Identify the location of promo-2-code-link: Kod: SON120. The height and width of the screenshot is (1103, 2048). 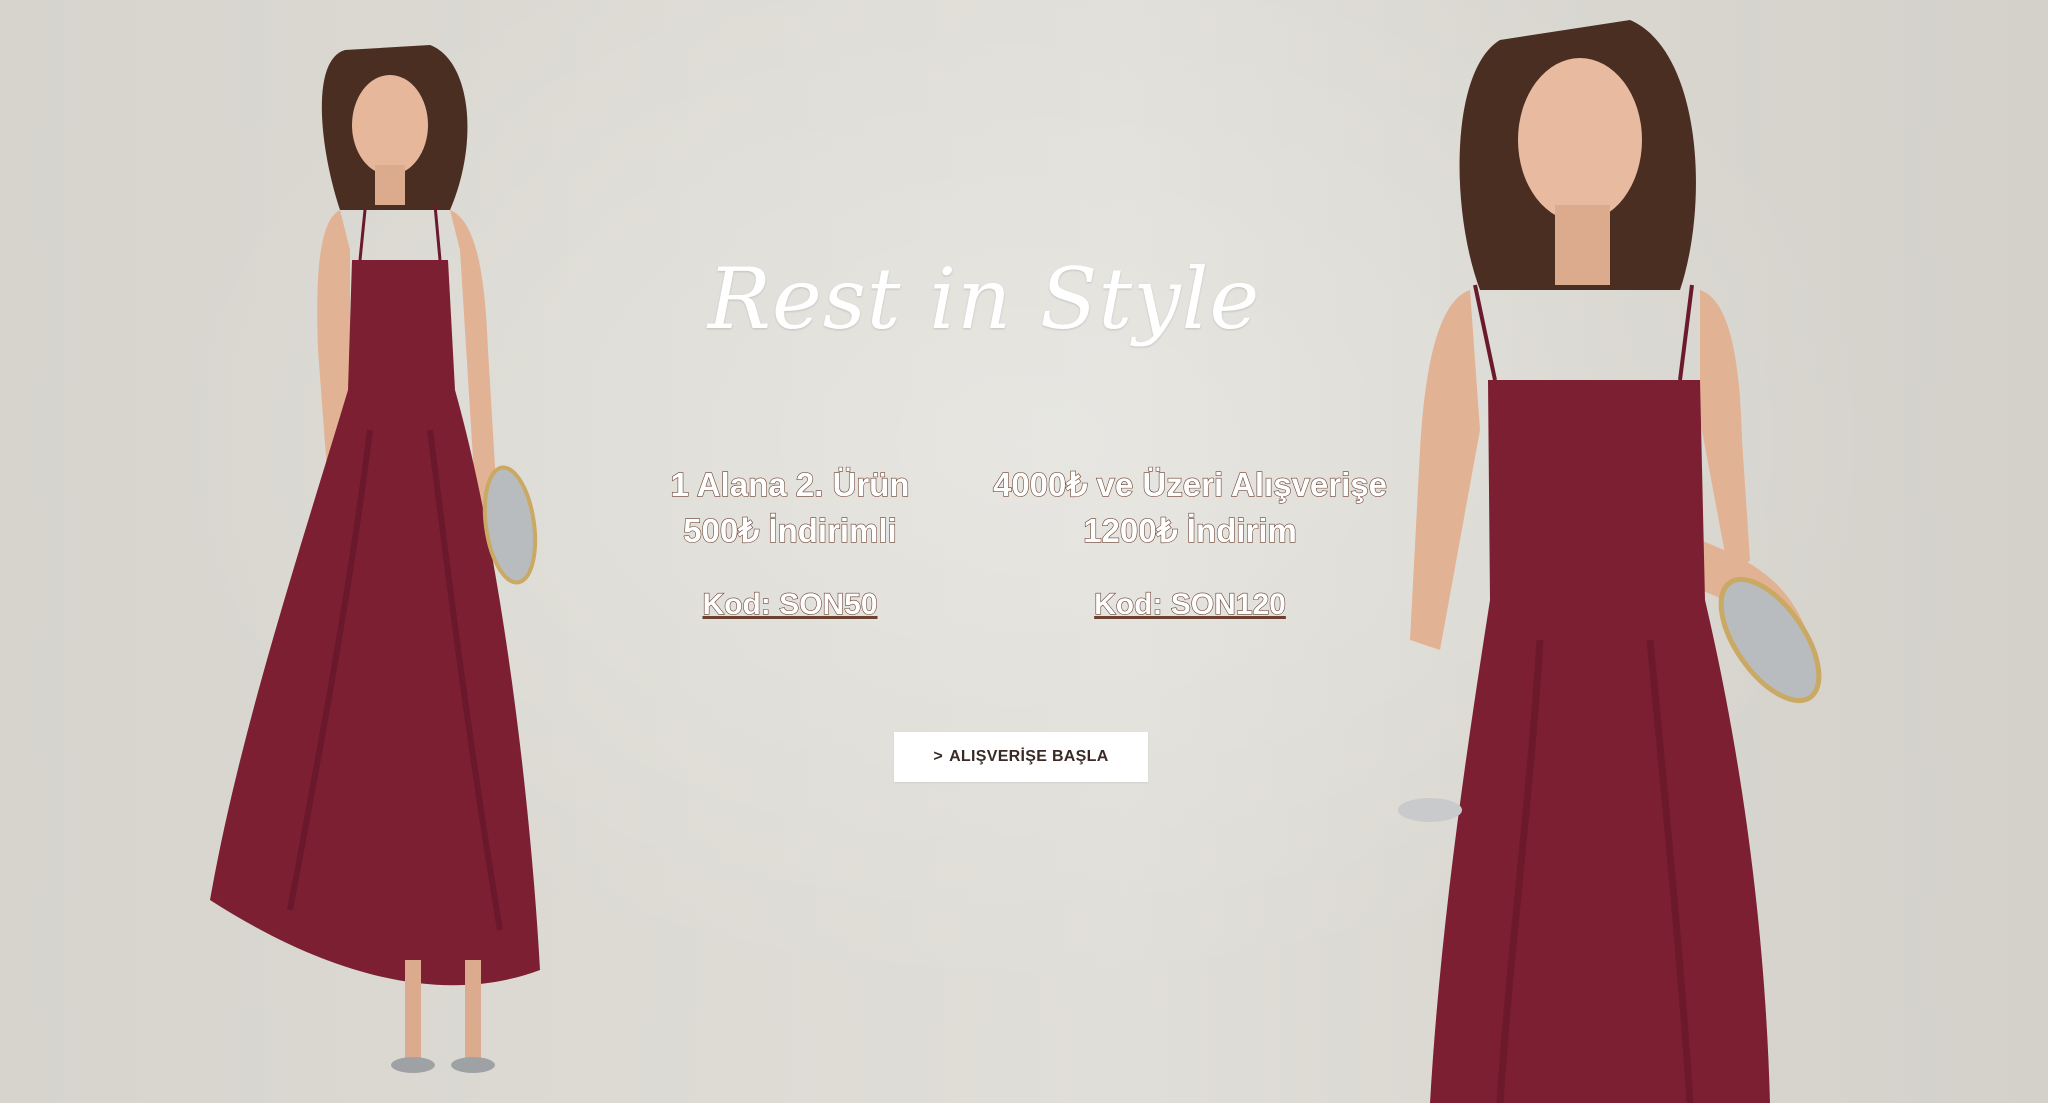
(1190, 605).